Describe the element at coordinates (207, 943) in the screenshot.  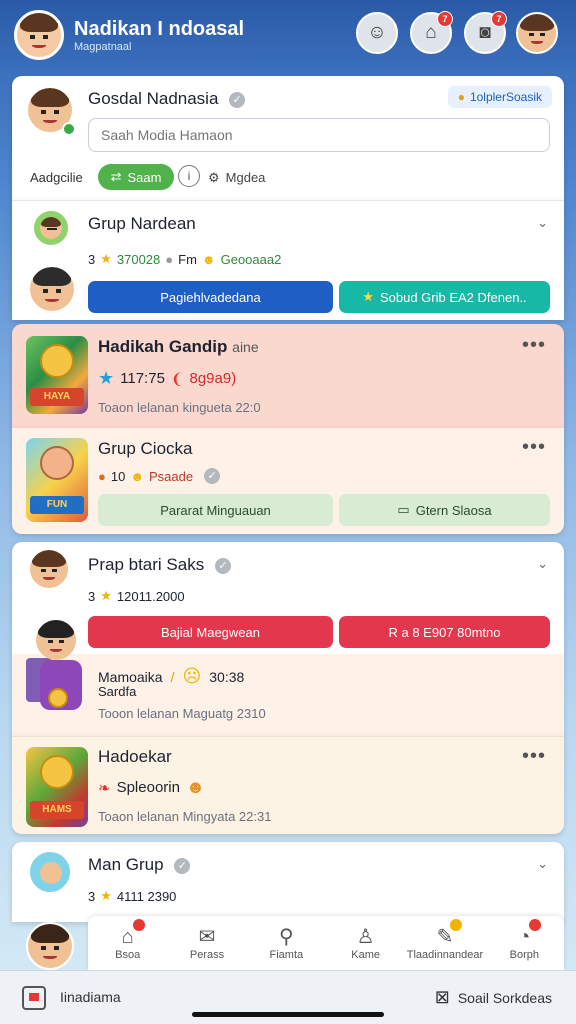
I see `nav-item-mail: ✉ Perass` at that location.